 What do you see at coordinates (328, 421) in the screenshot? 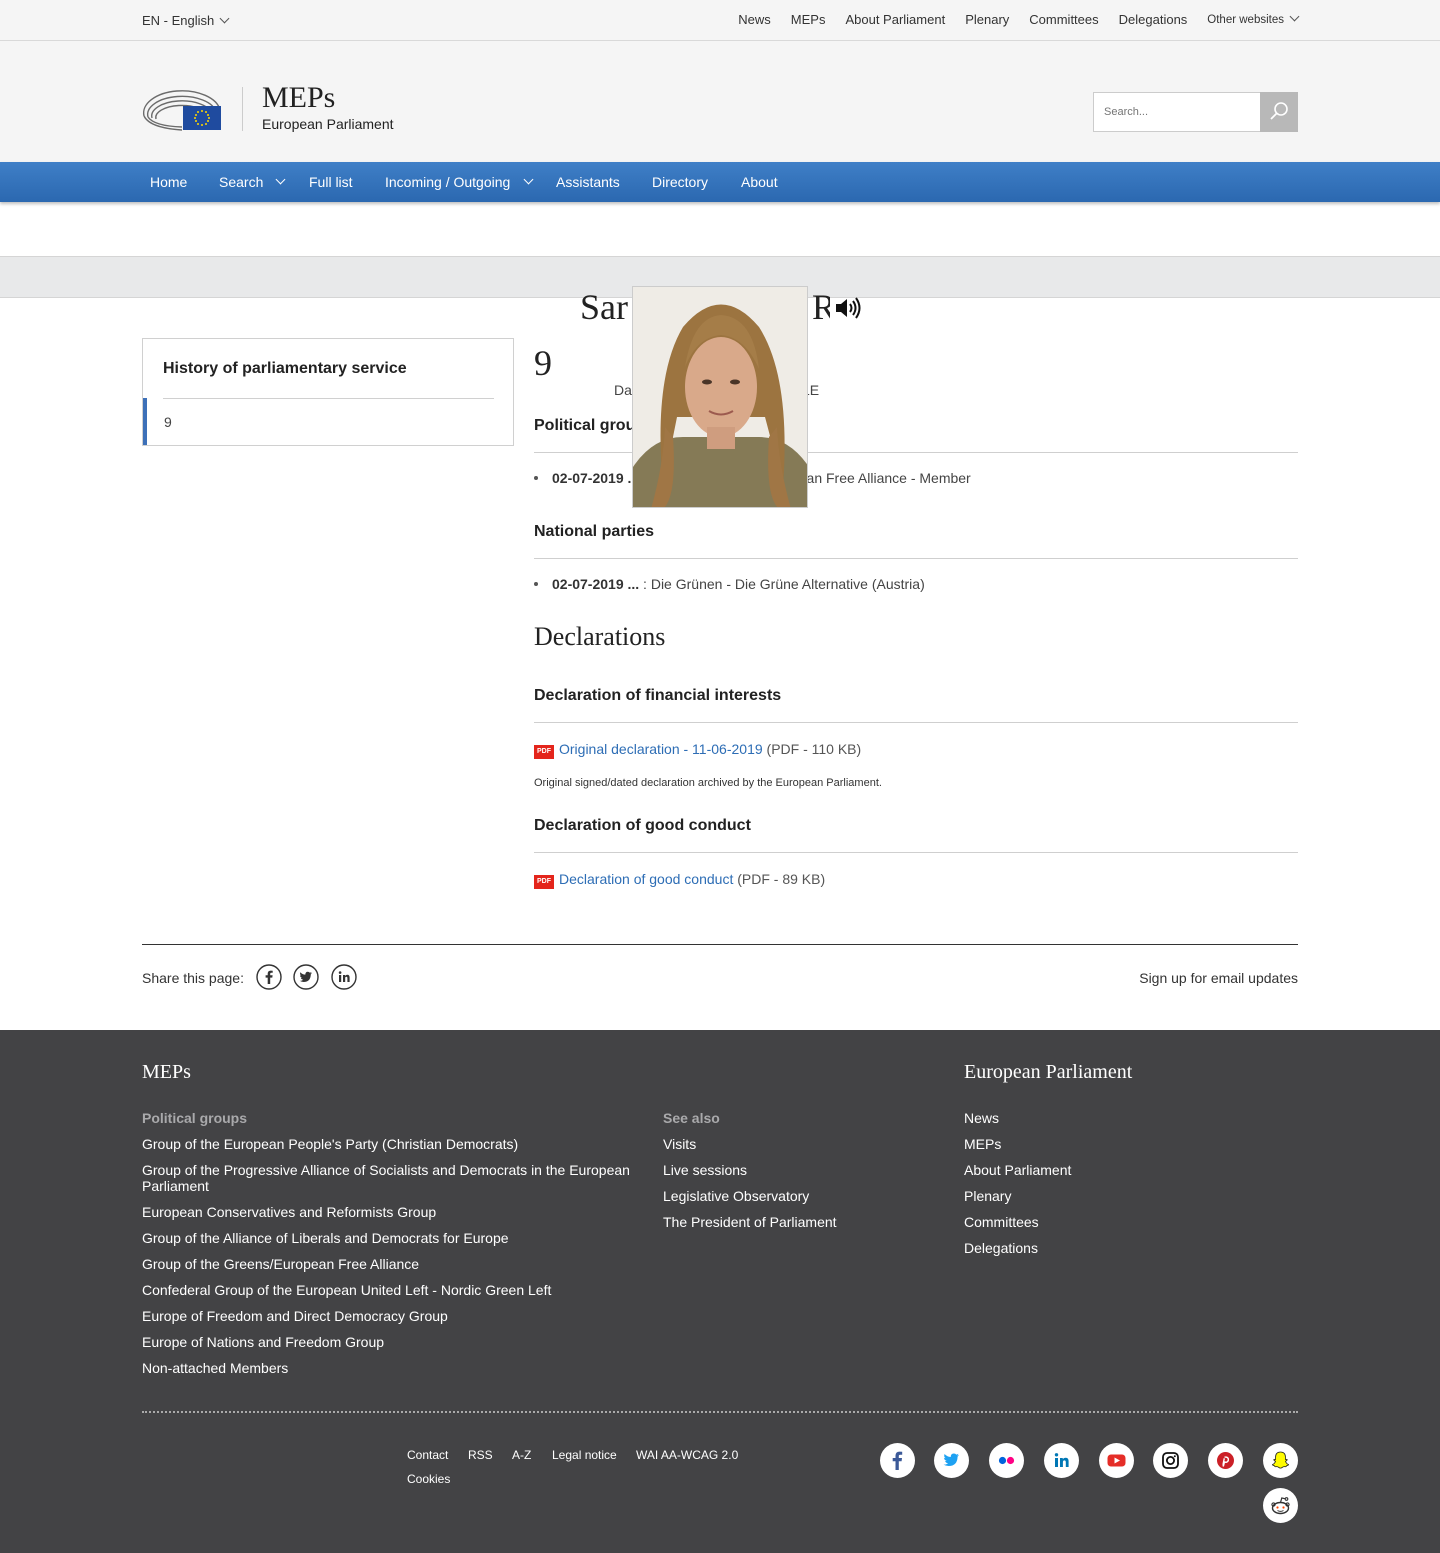
I see `sidebar-item-term: 9` at bounding box center [328, 421].